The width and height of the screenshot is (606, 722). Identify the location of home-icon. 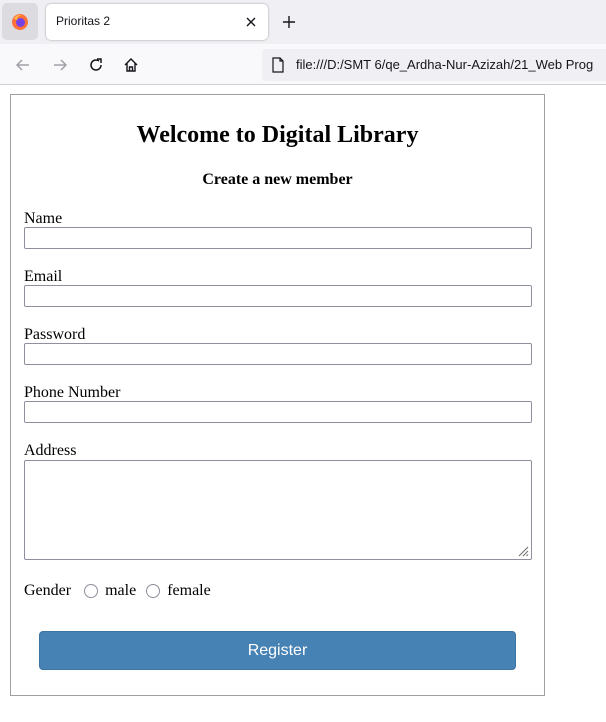
(131, 65).